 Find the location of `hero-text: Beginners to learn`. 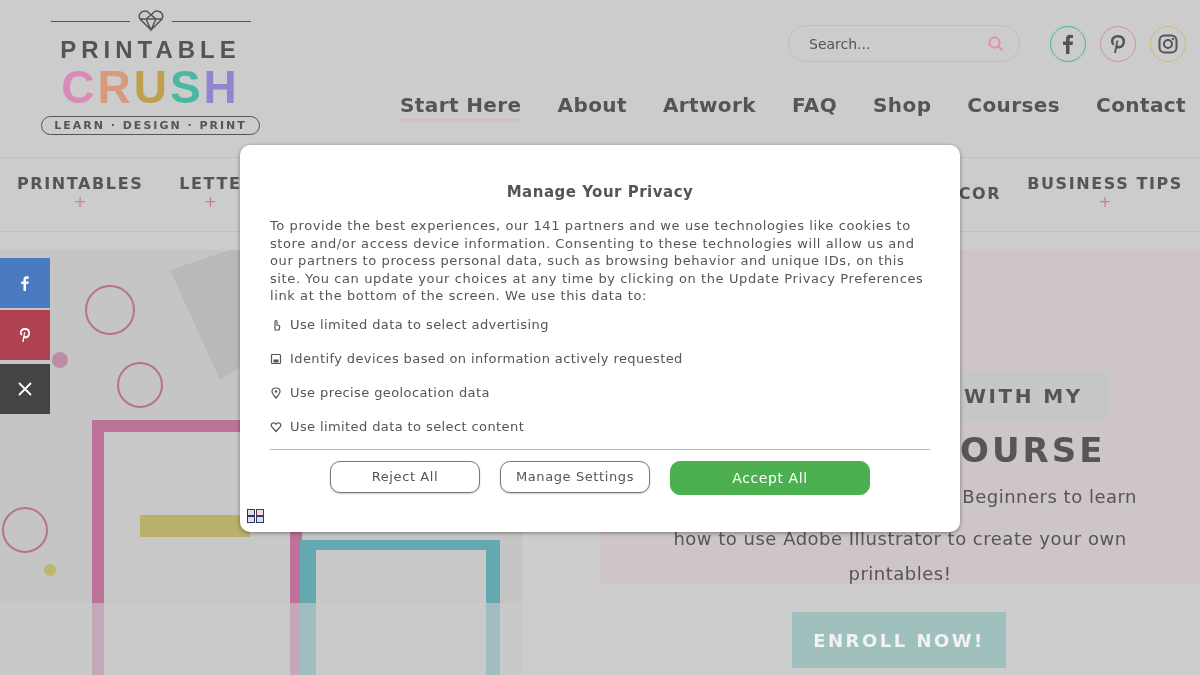

hero-text: Beginners to learn is located at coordinates (1049, 497).